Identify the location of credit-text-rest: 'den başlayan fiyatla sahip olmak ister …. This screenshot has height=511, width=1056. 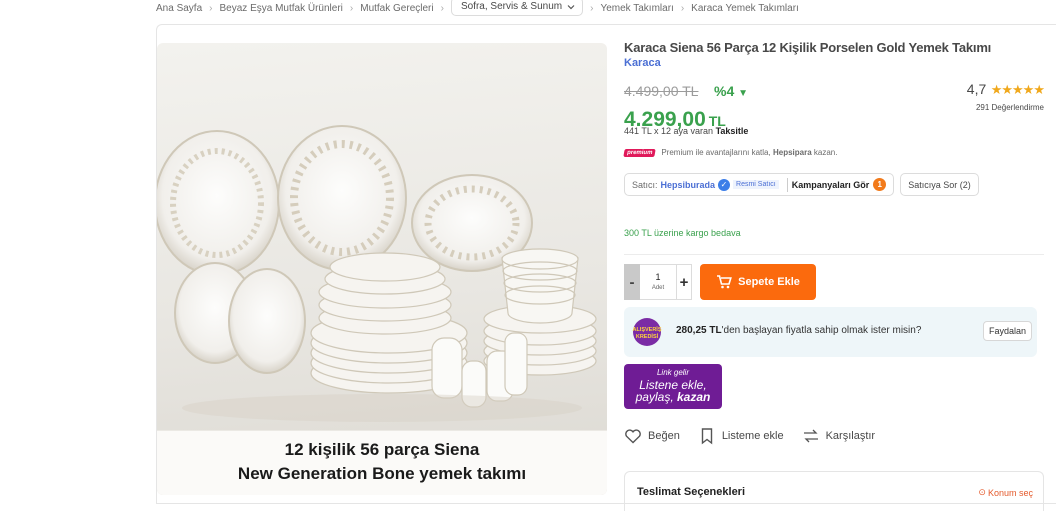
(821, 330).